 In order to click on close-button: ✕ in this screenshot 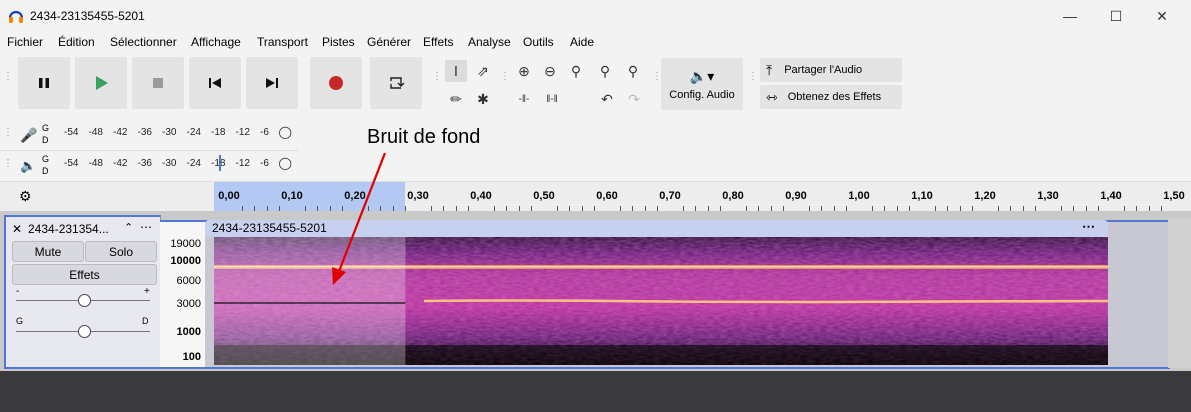, I will do `click(1162, 16)`.